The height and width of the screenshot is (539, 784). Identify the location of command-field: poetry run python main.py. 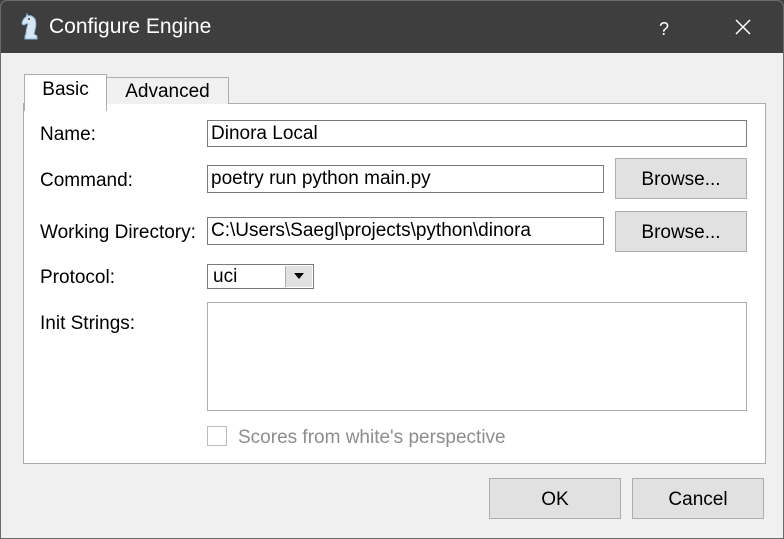
(405, 179).